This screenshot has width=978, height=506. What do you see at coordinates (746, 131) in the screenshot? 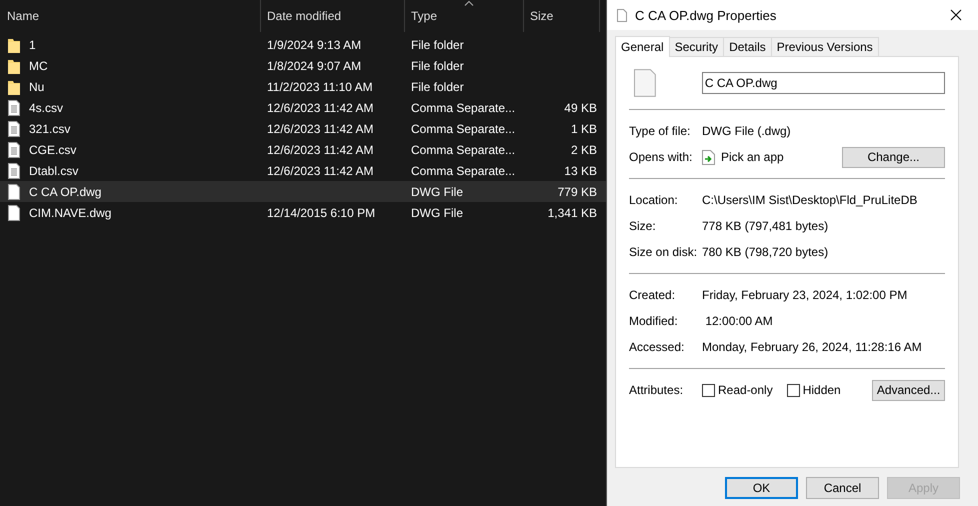
I see `property-value: DWG File (.dwg)` at bounding box center [746, 131].